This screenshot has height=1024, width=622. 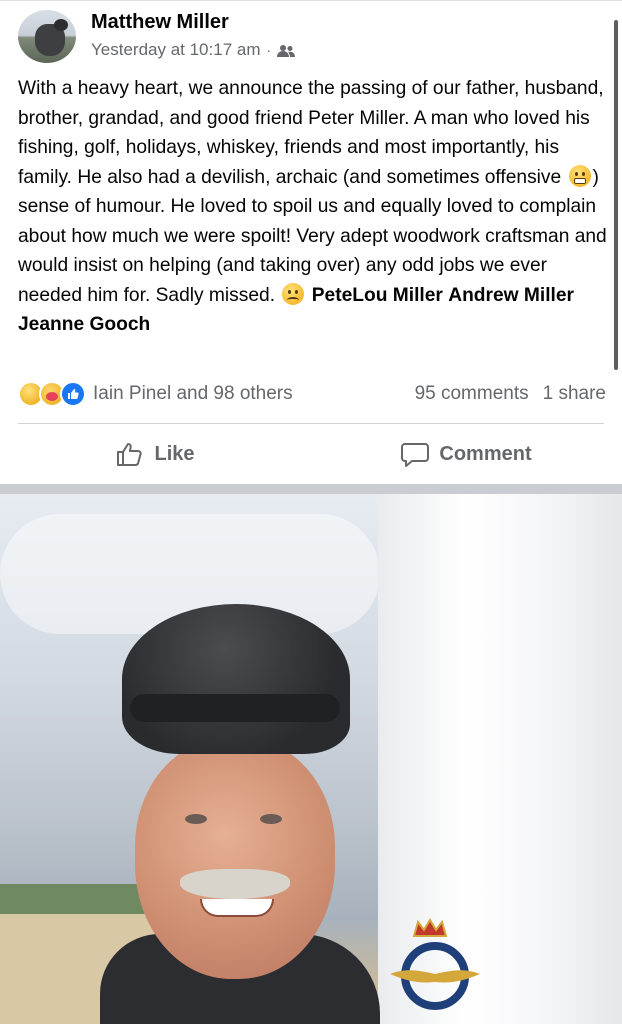 What do you see at coordinates (485, 453) in the screenshot?
I see `comment-label: Comment` at bounding box center [485, 453].